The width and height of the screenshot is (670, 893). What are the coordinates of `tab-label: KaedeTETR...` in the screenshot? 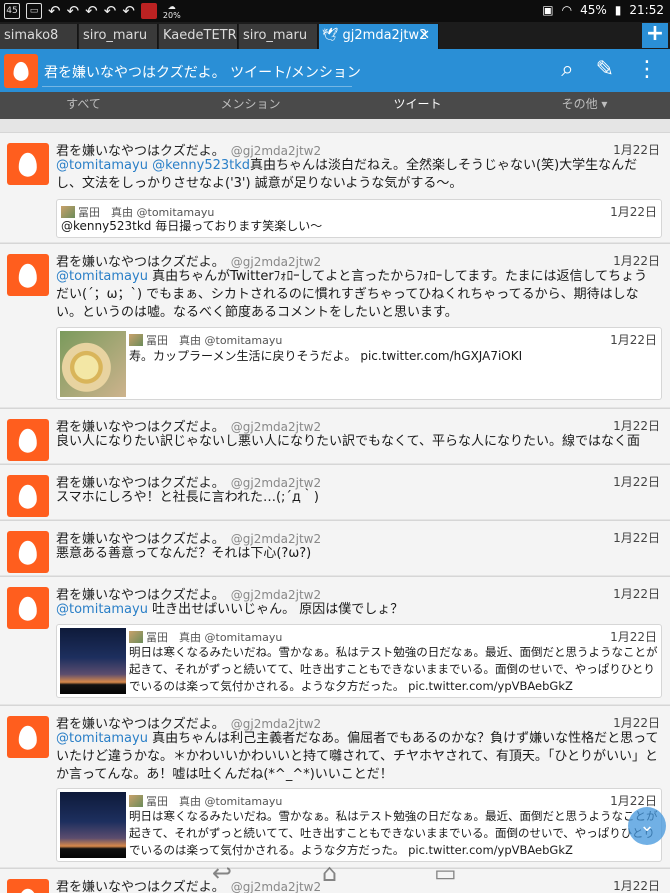 It's located at (200, 35).